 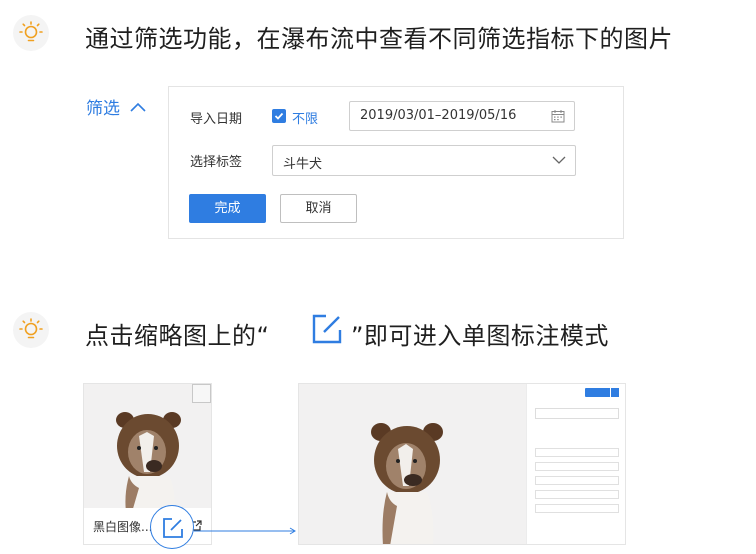 I want to click on sidebar-search-input, so click(x=577, y=413).